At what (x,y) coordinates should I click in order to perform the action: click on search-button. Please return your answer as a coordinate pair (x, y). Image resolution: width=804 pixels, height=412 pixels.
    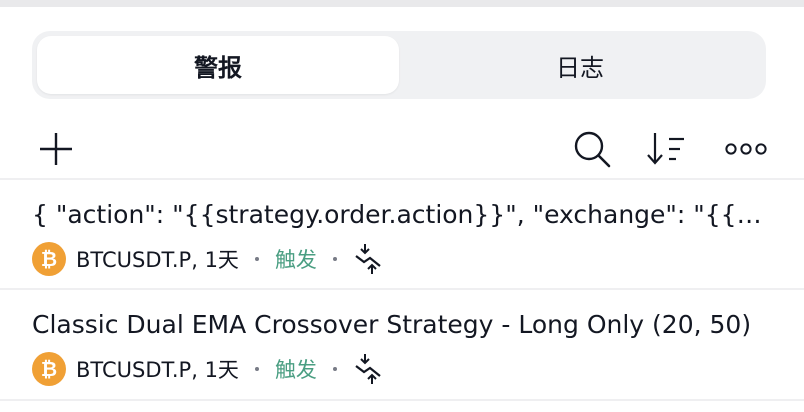
    Looking at the image, I should click on (592, 149).